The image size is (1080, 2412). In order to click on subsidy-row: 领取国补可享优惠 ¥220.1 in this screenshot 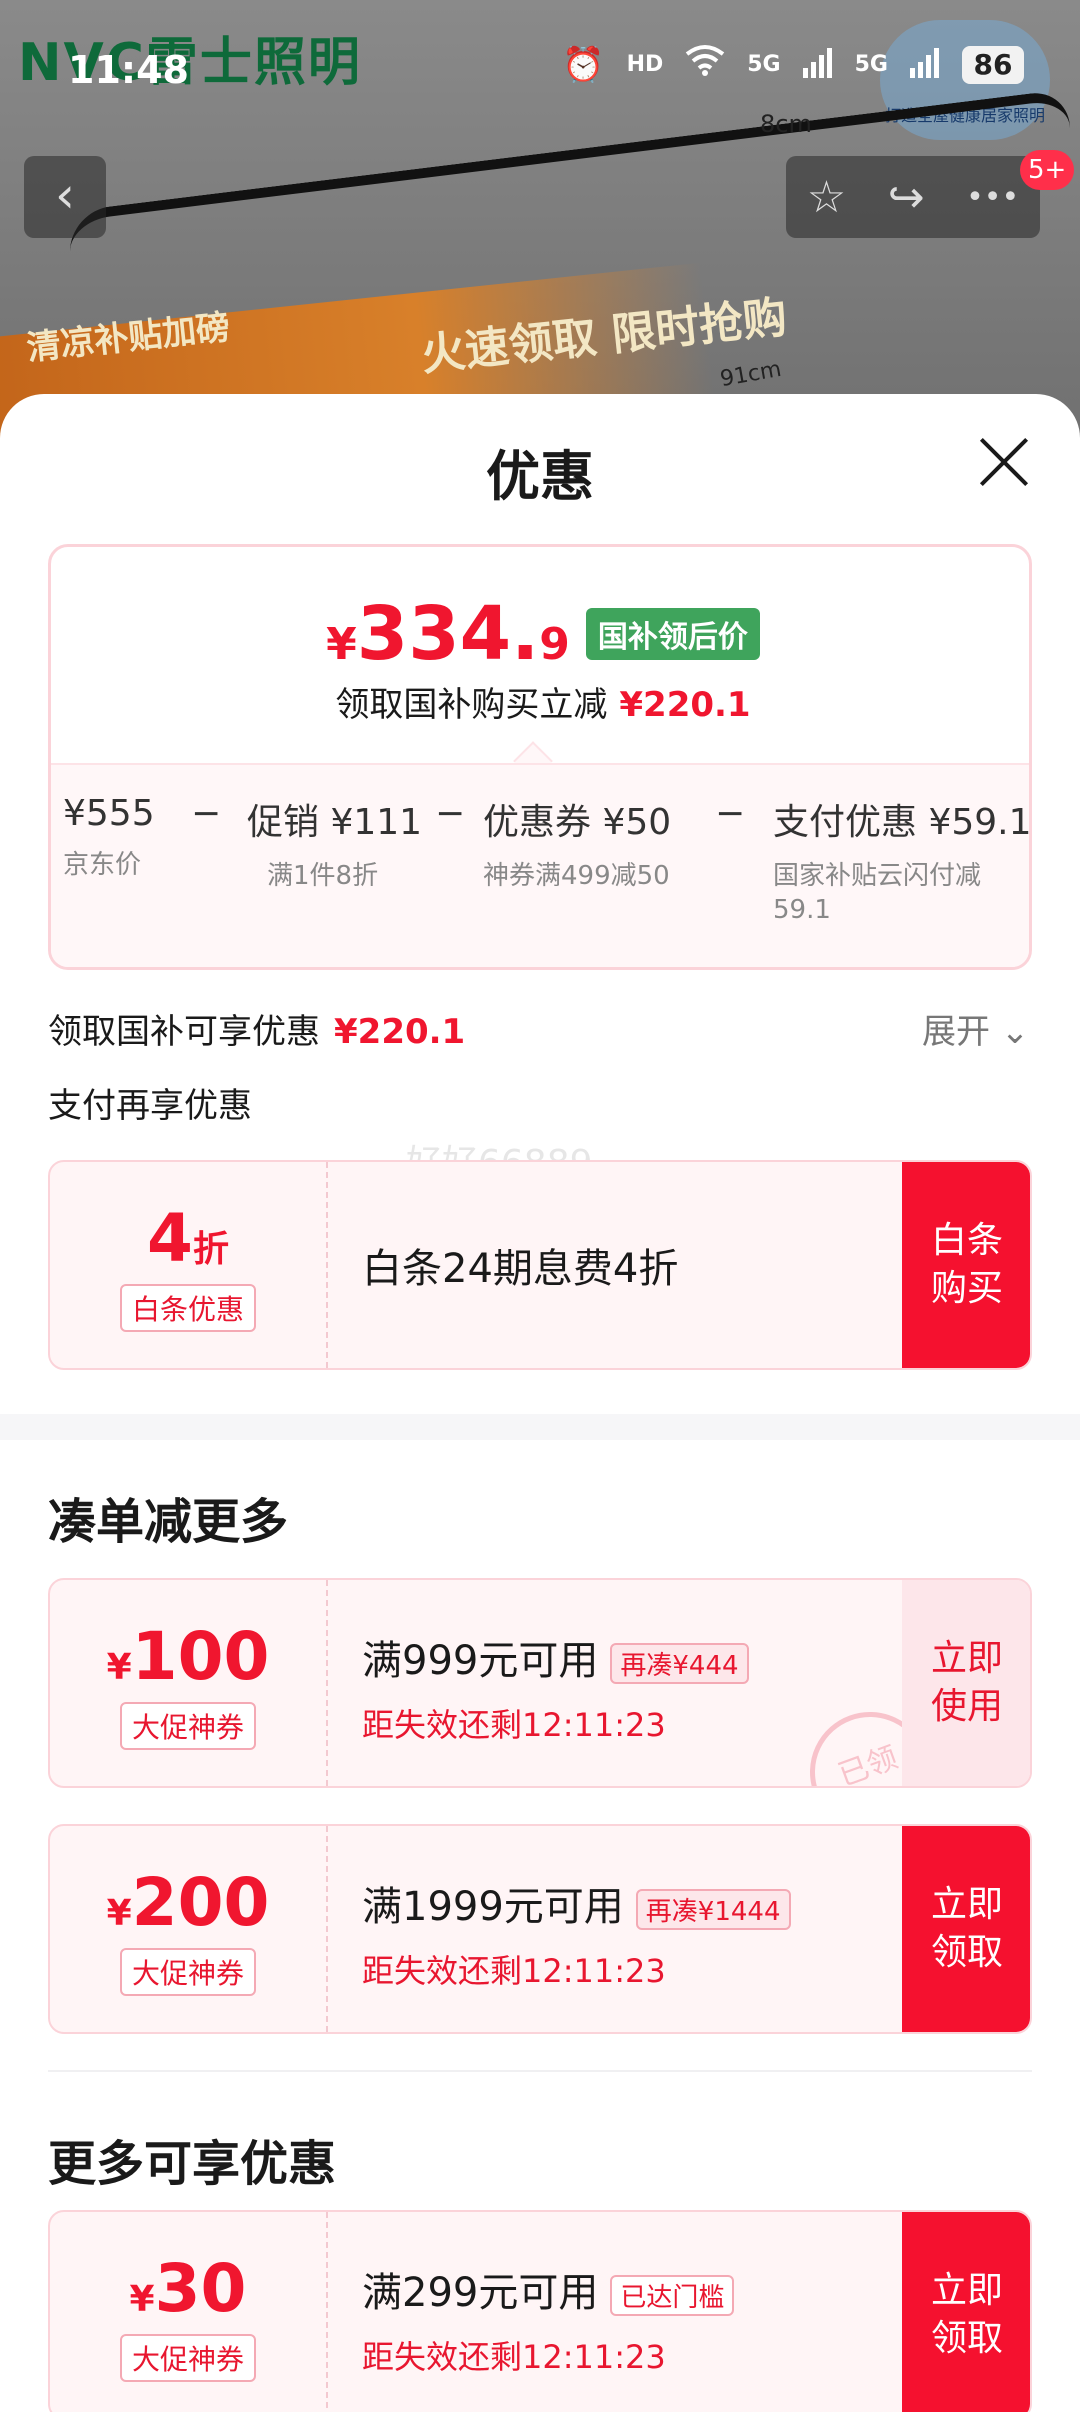, I will do `click(256, 1028)`.